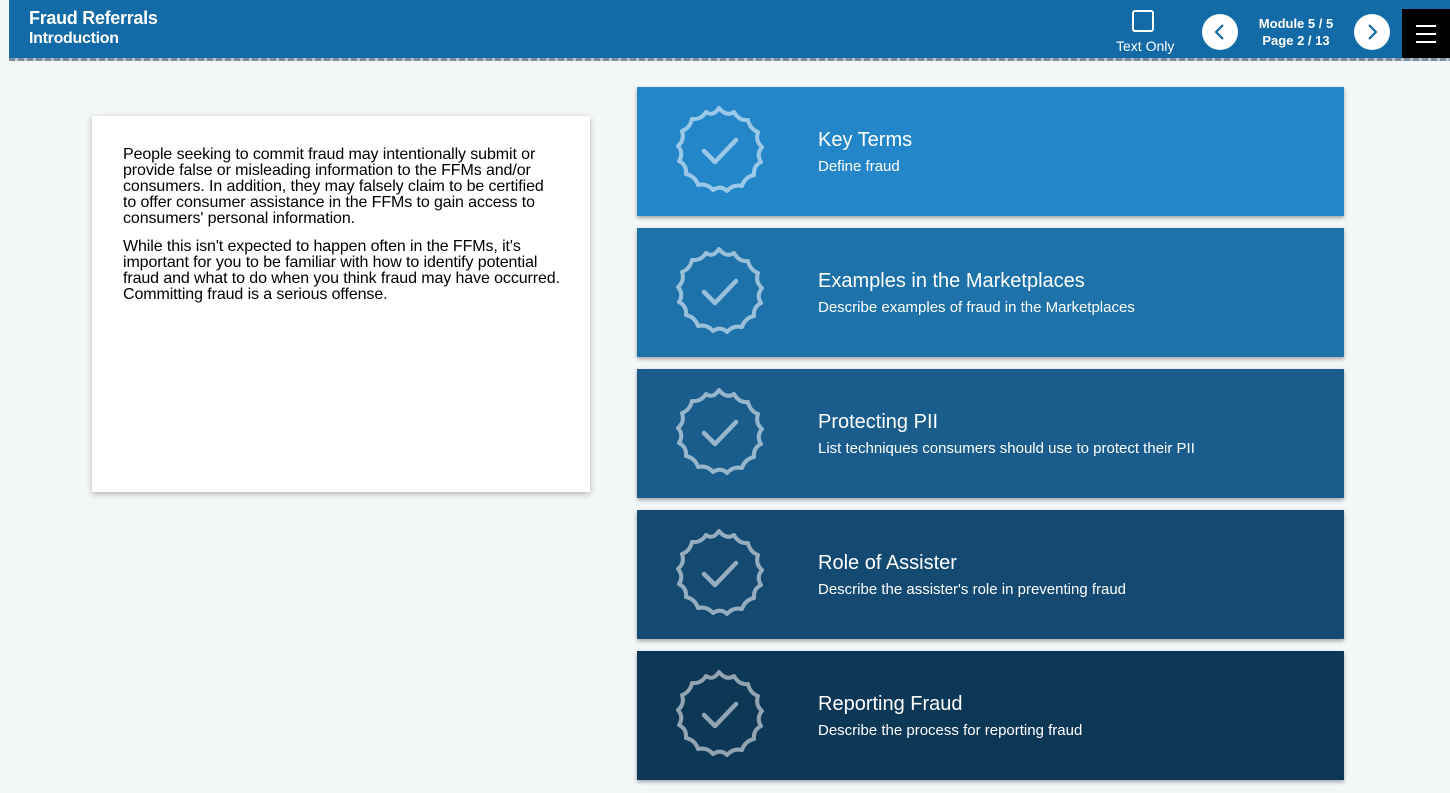  Describe the element at coordinates (1148, 33) in the screenshot. I see `text-only-toggle: Text Only` at that location.